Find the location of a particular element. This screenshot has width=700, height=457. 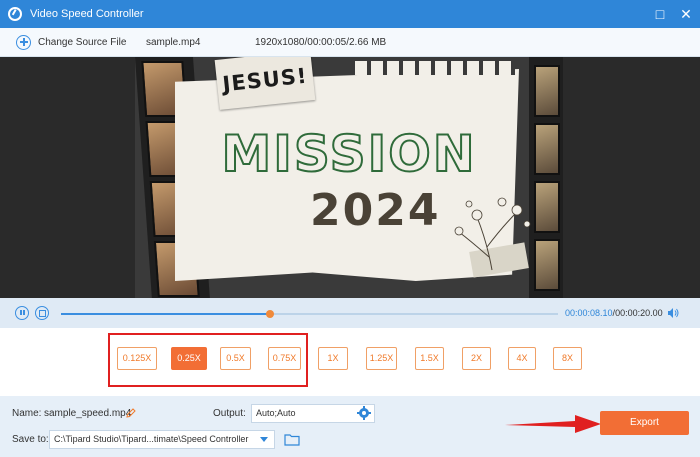

output-file-name: sample_speed.mp4 is located at coordinates (88, 413).